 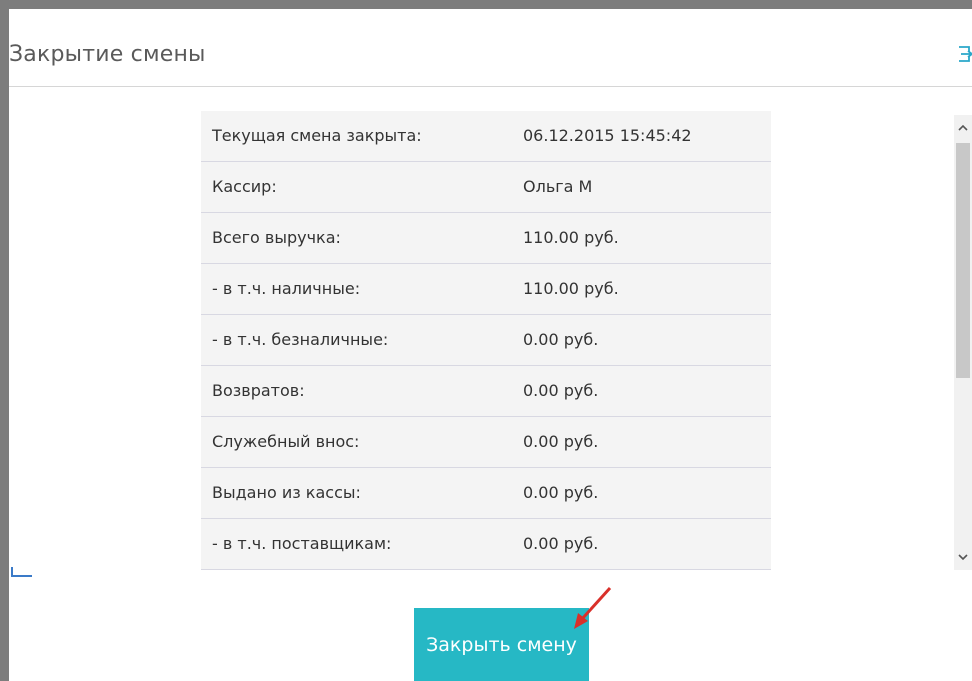 I want to click on row-value: 06.12.2015 15:45:42, so click(x=607, y=135).